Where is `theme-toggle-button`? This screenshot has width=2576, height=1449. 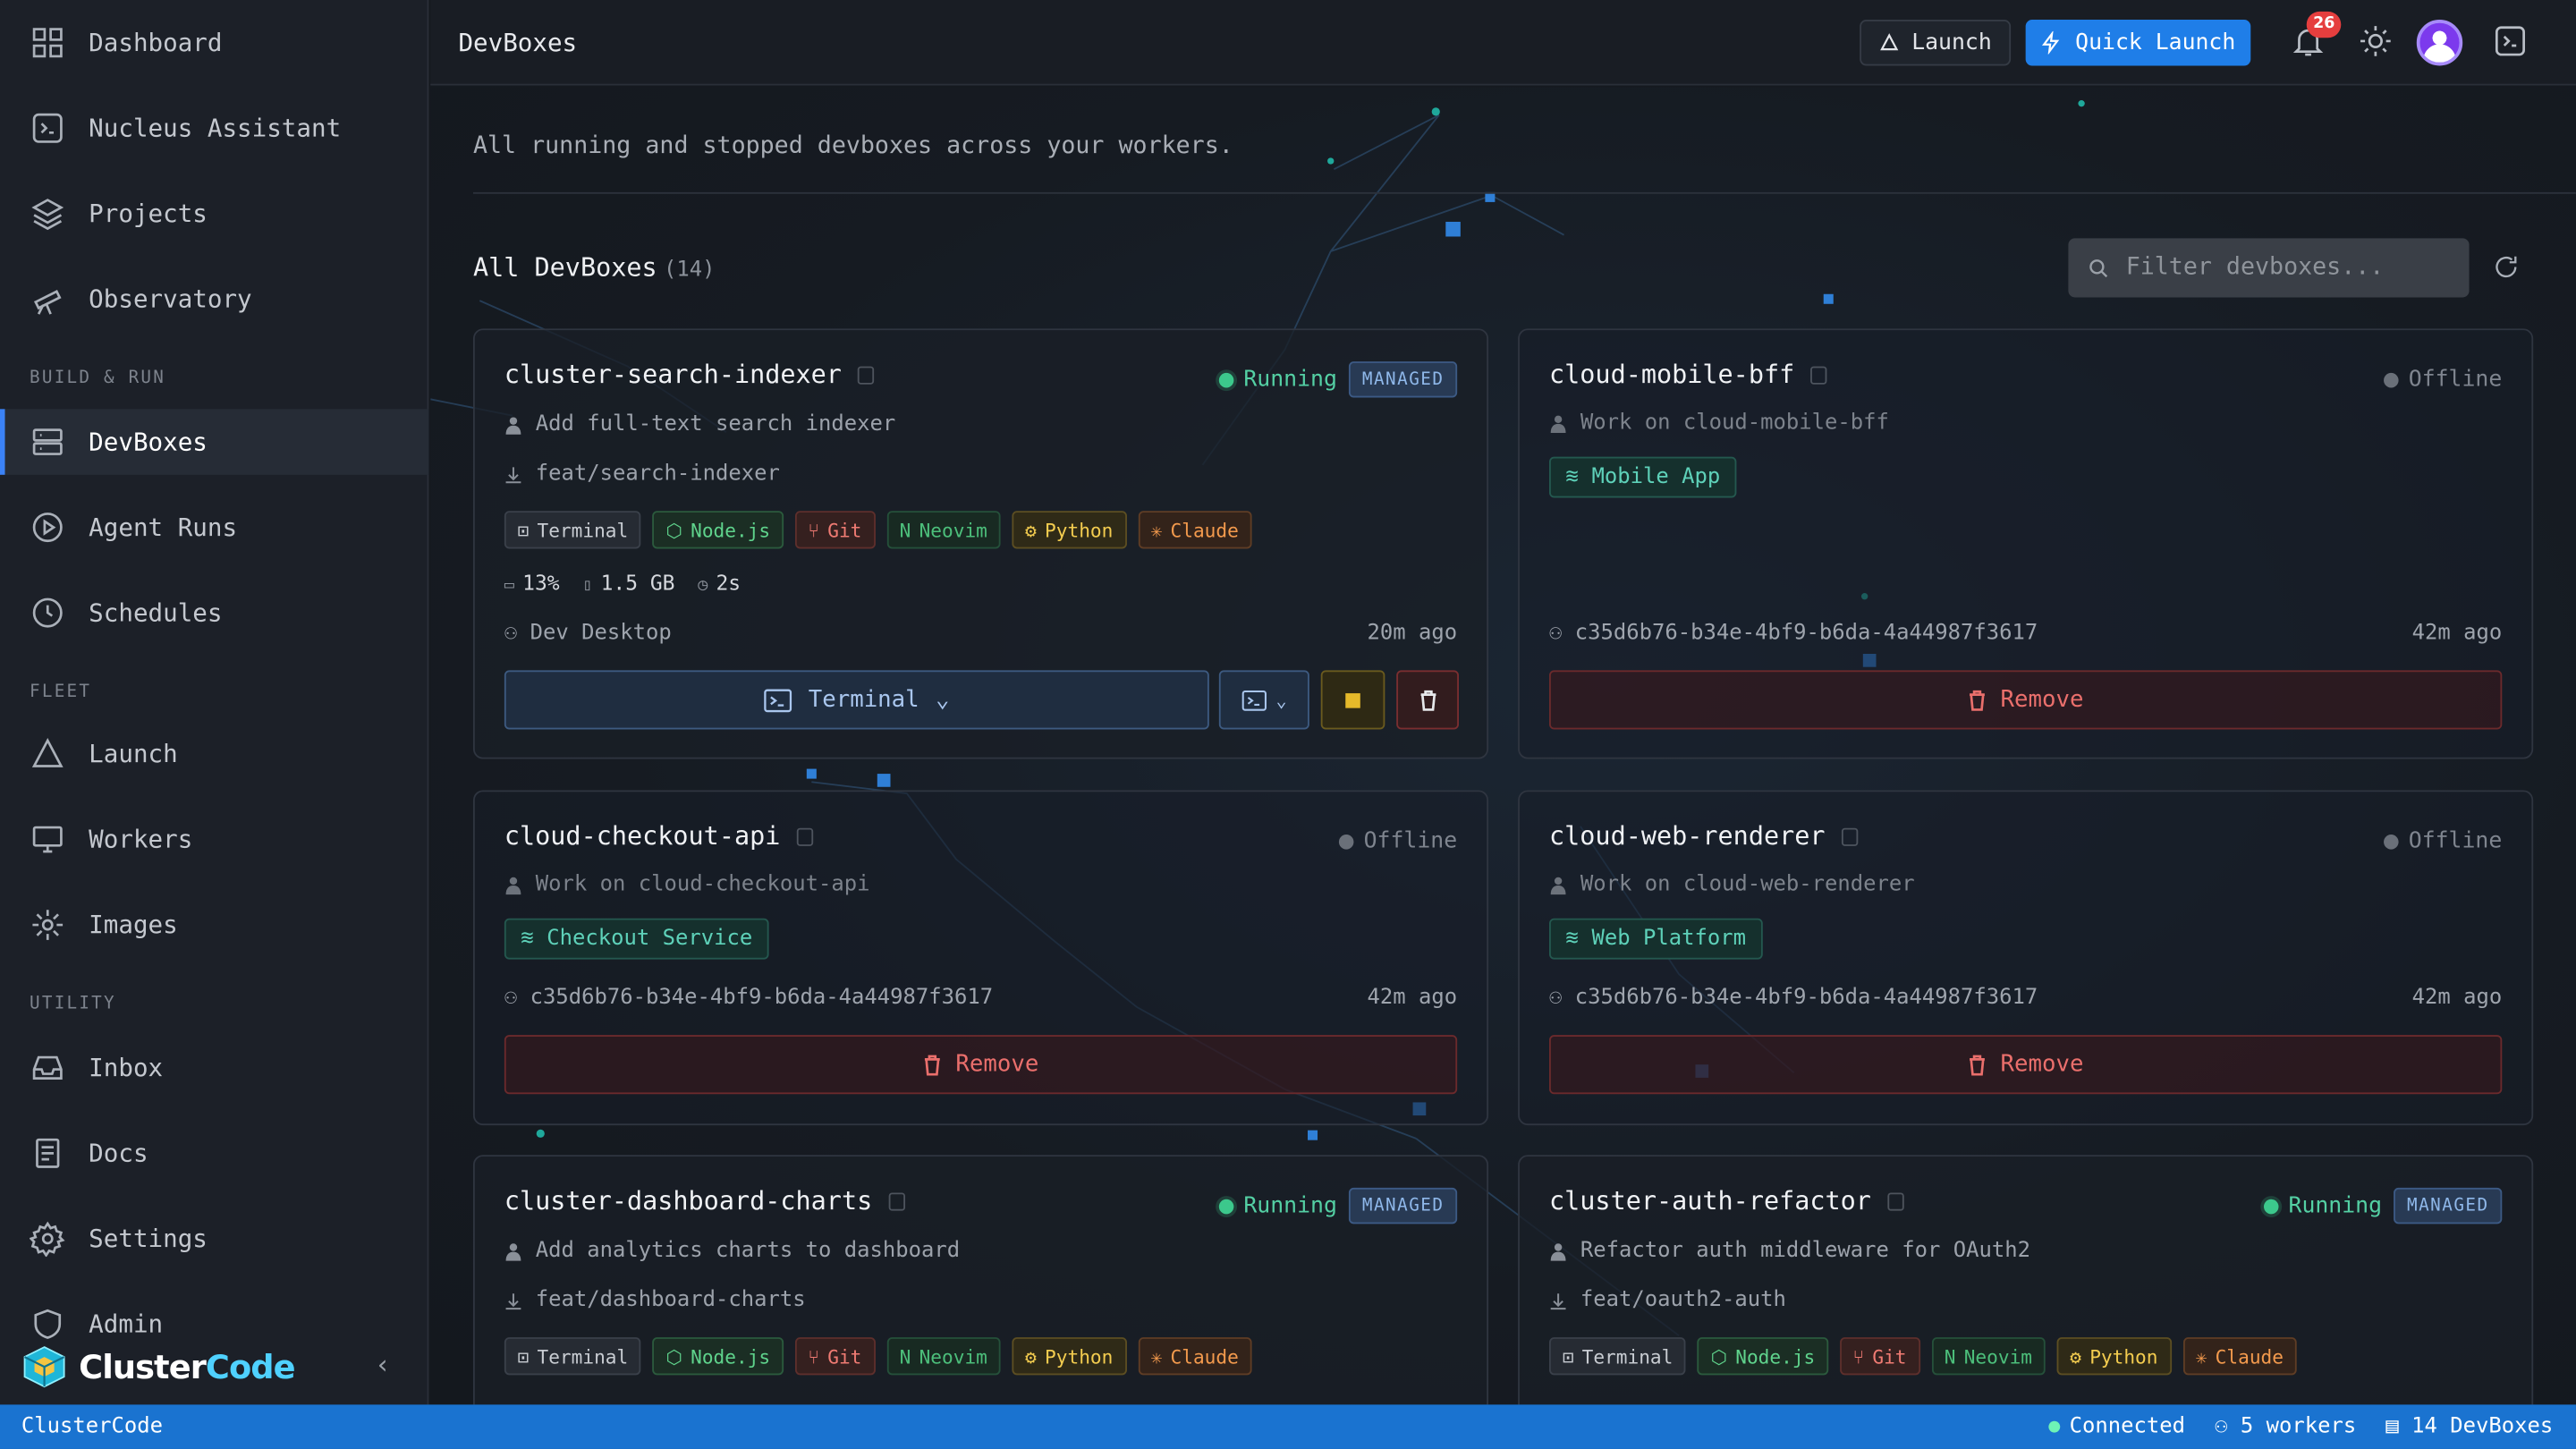 theme-toggle-button is located at coordinates (2377, 43).